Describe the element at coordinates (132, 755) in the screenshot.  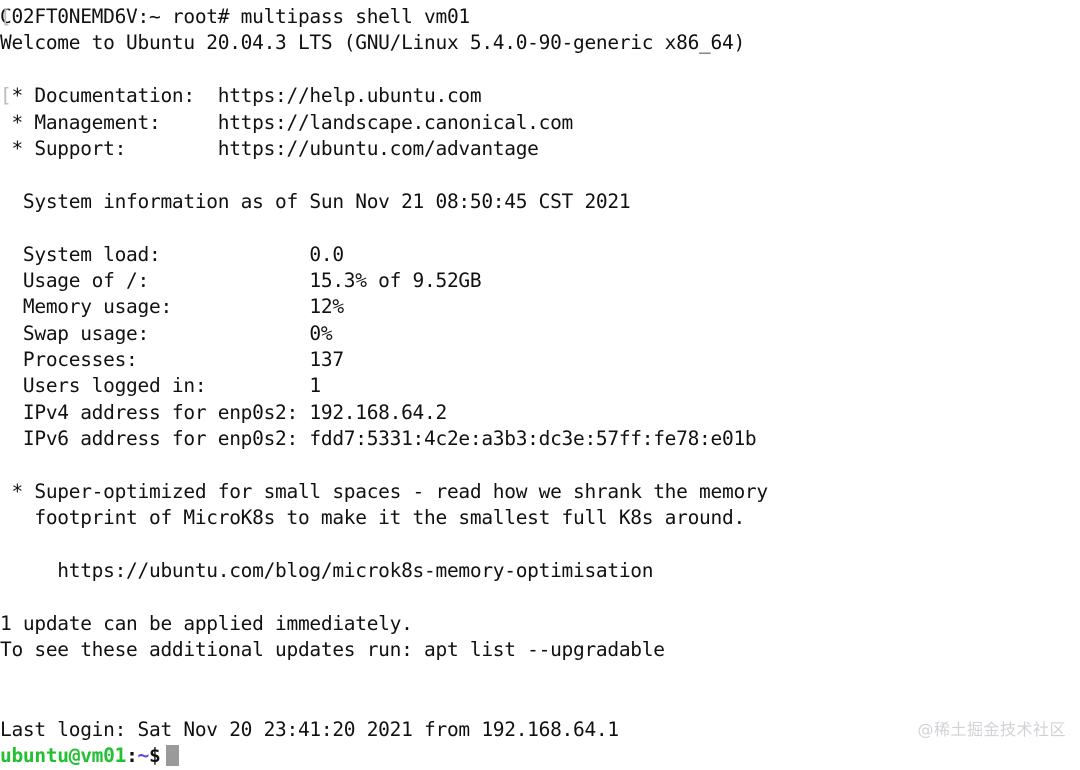
I see `prompt-colon: :` at that location.